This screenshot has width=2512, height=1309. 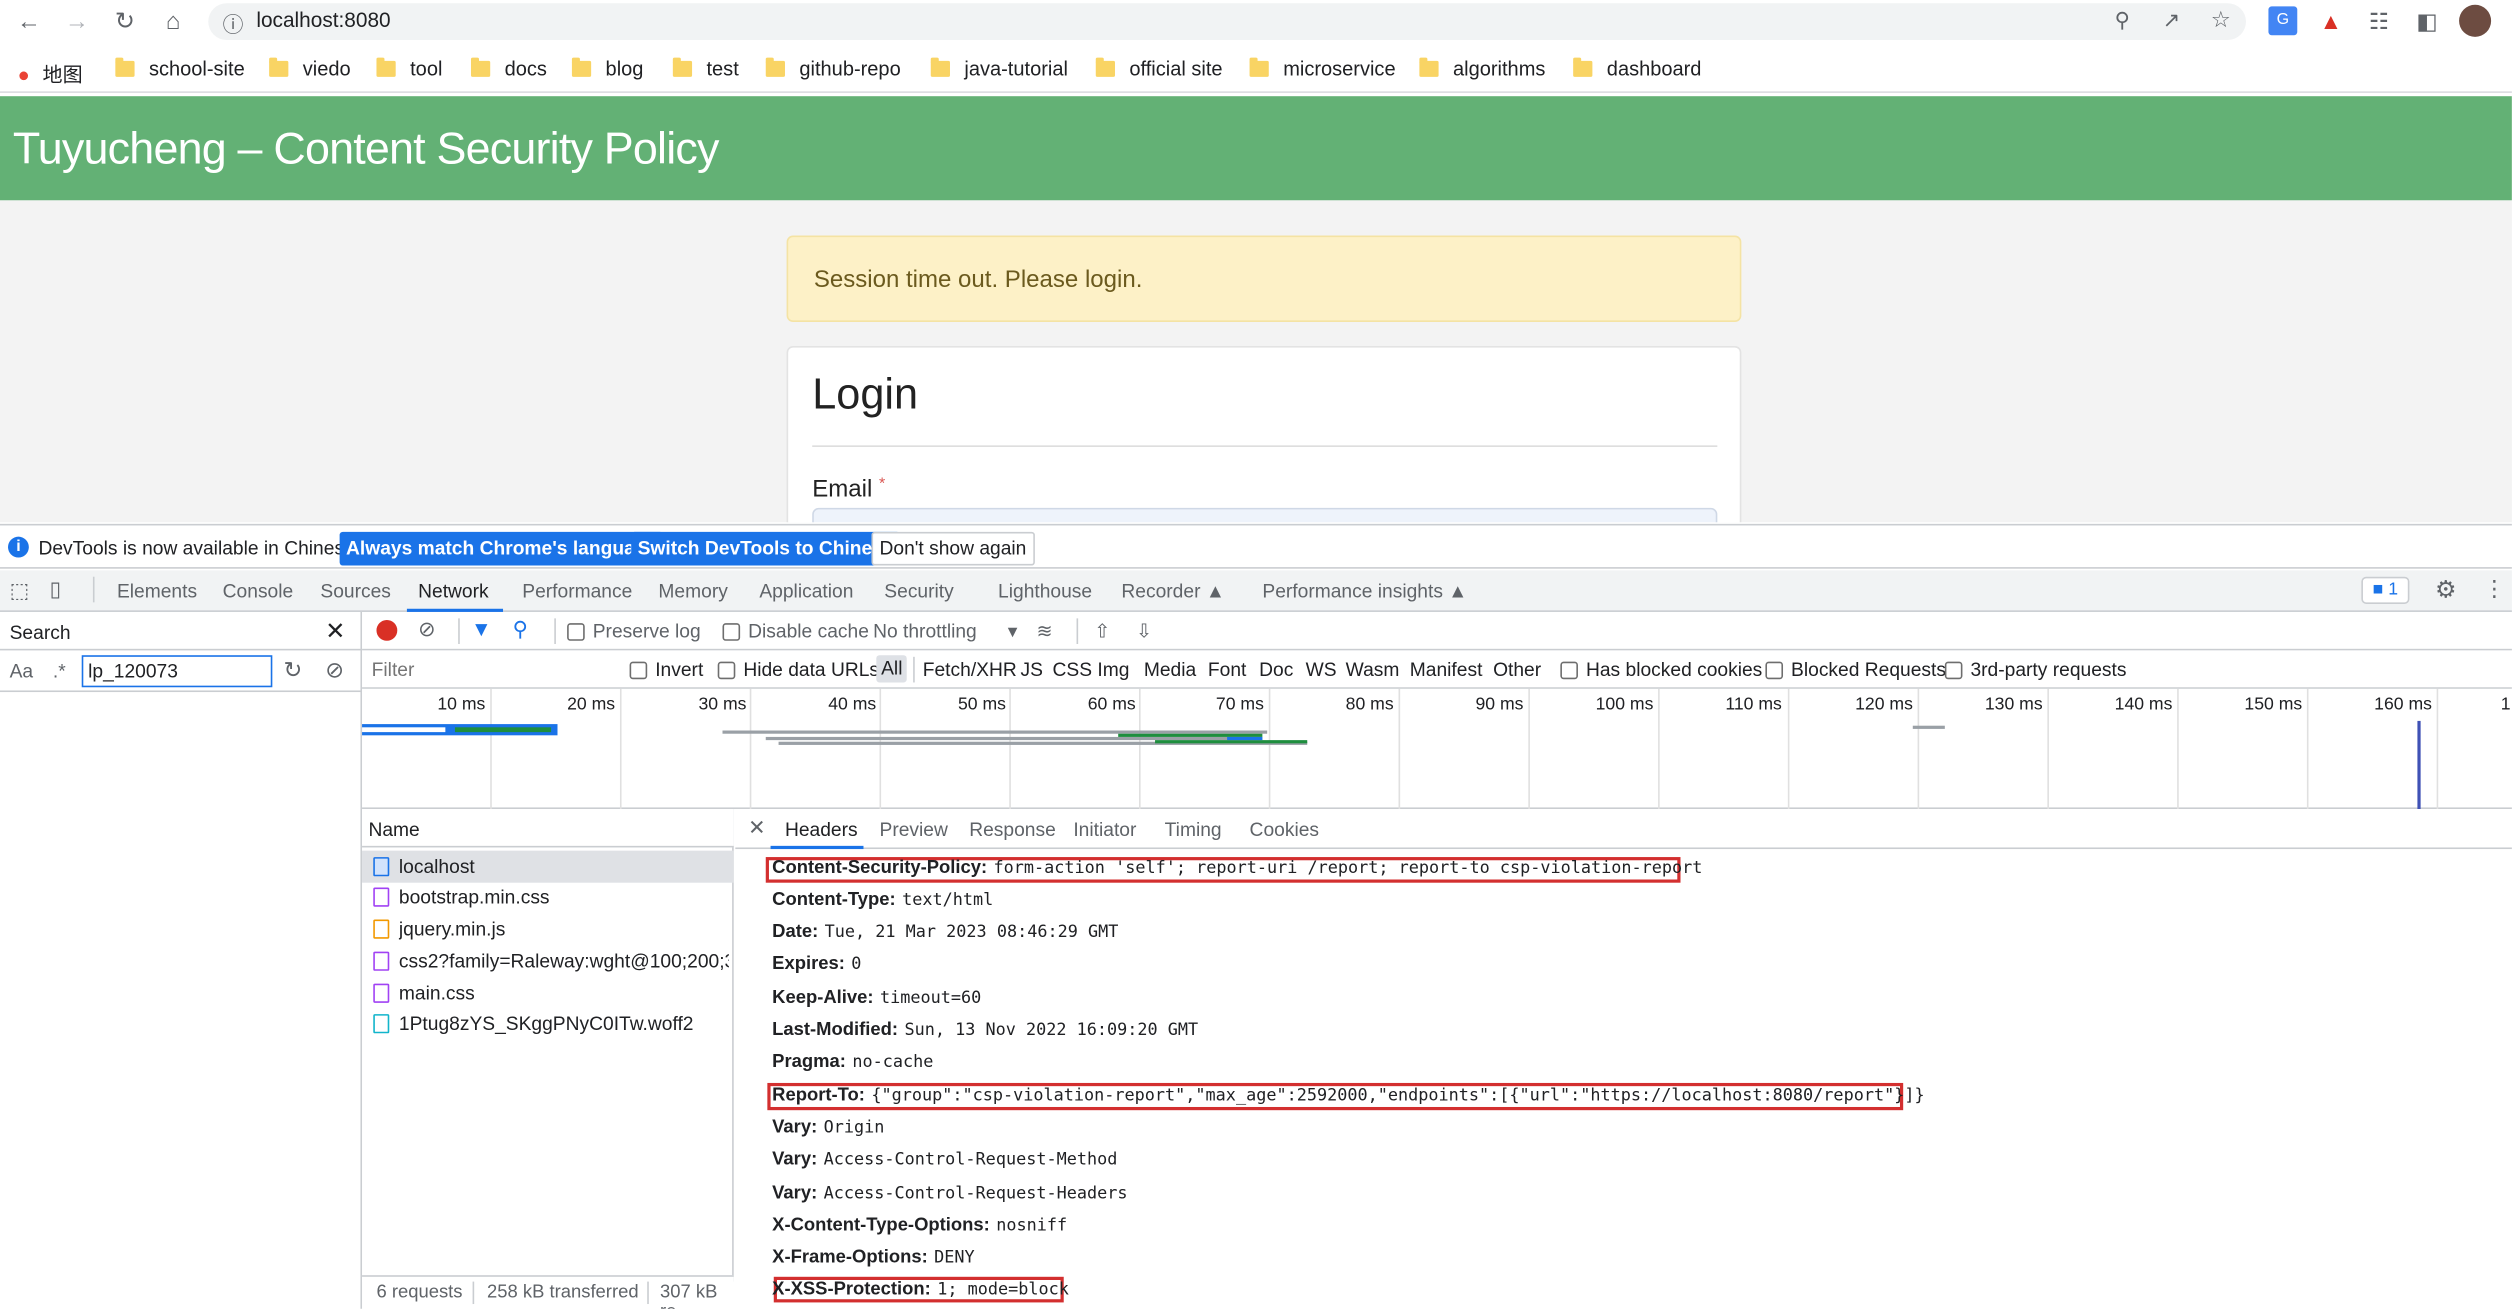 I want to click on disable-cache-checkbox: Disable cache, so click(x=795, y=631).